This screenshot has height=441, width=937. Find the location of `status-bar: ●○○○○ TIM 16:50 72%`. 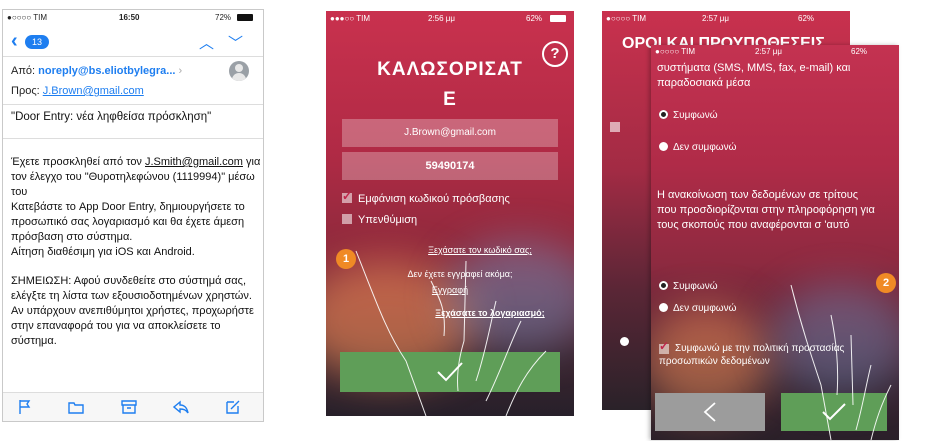

status-bar: ●○○○○ TIM 16:50 72% is located at coordinates (133, 18).